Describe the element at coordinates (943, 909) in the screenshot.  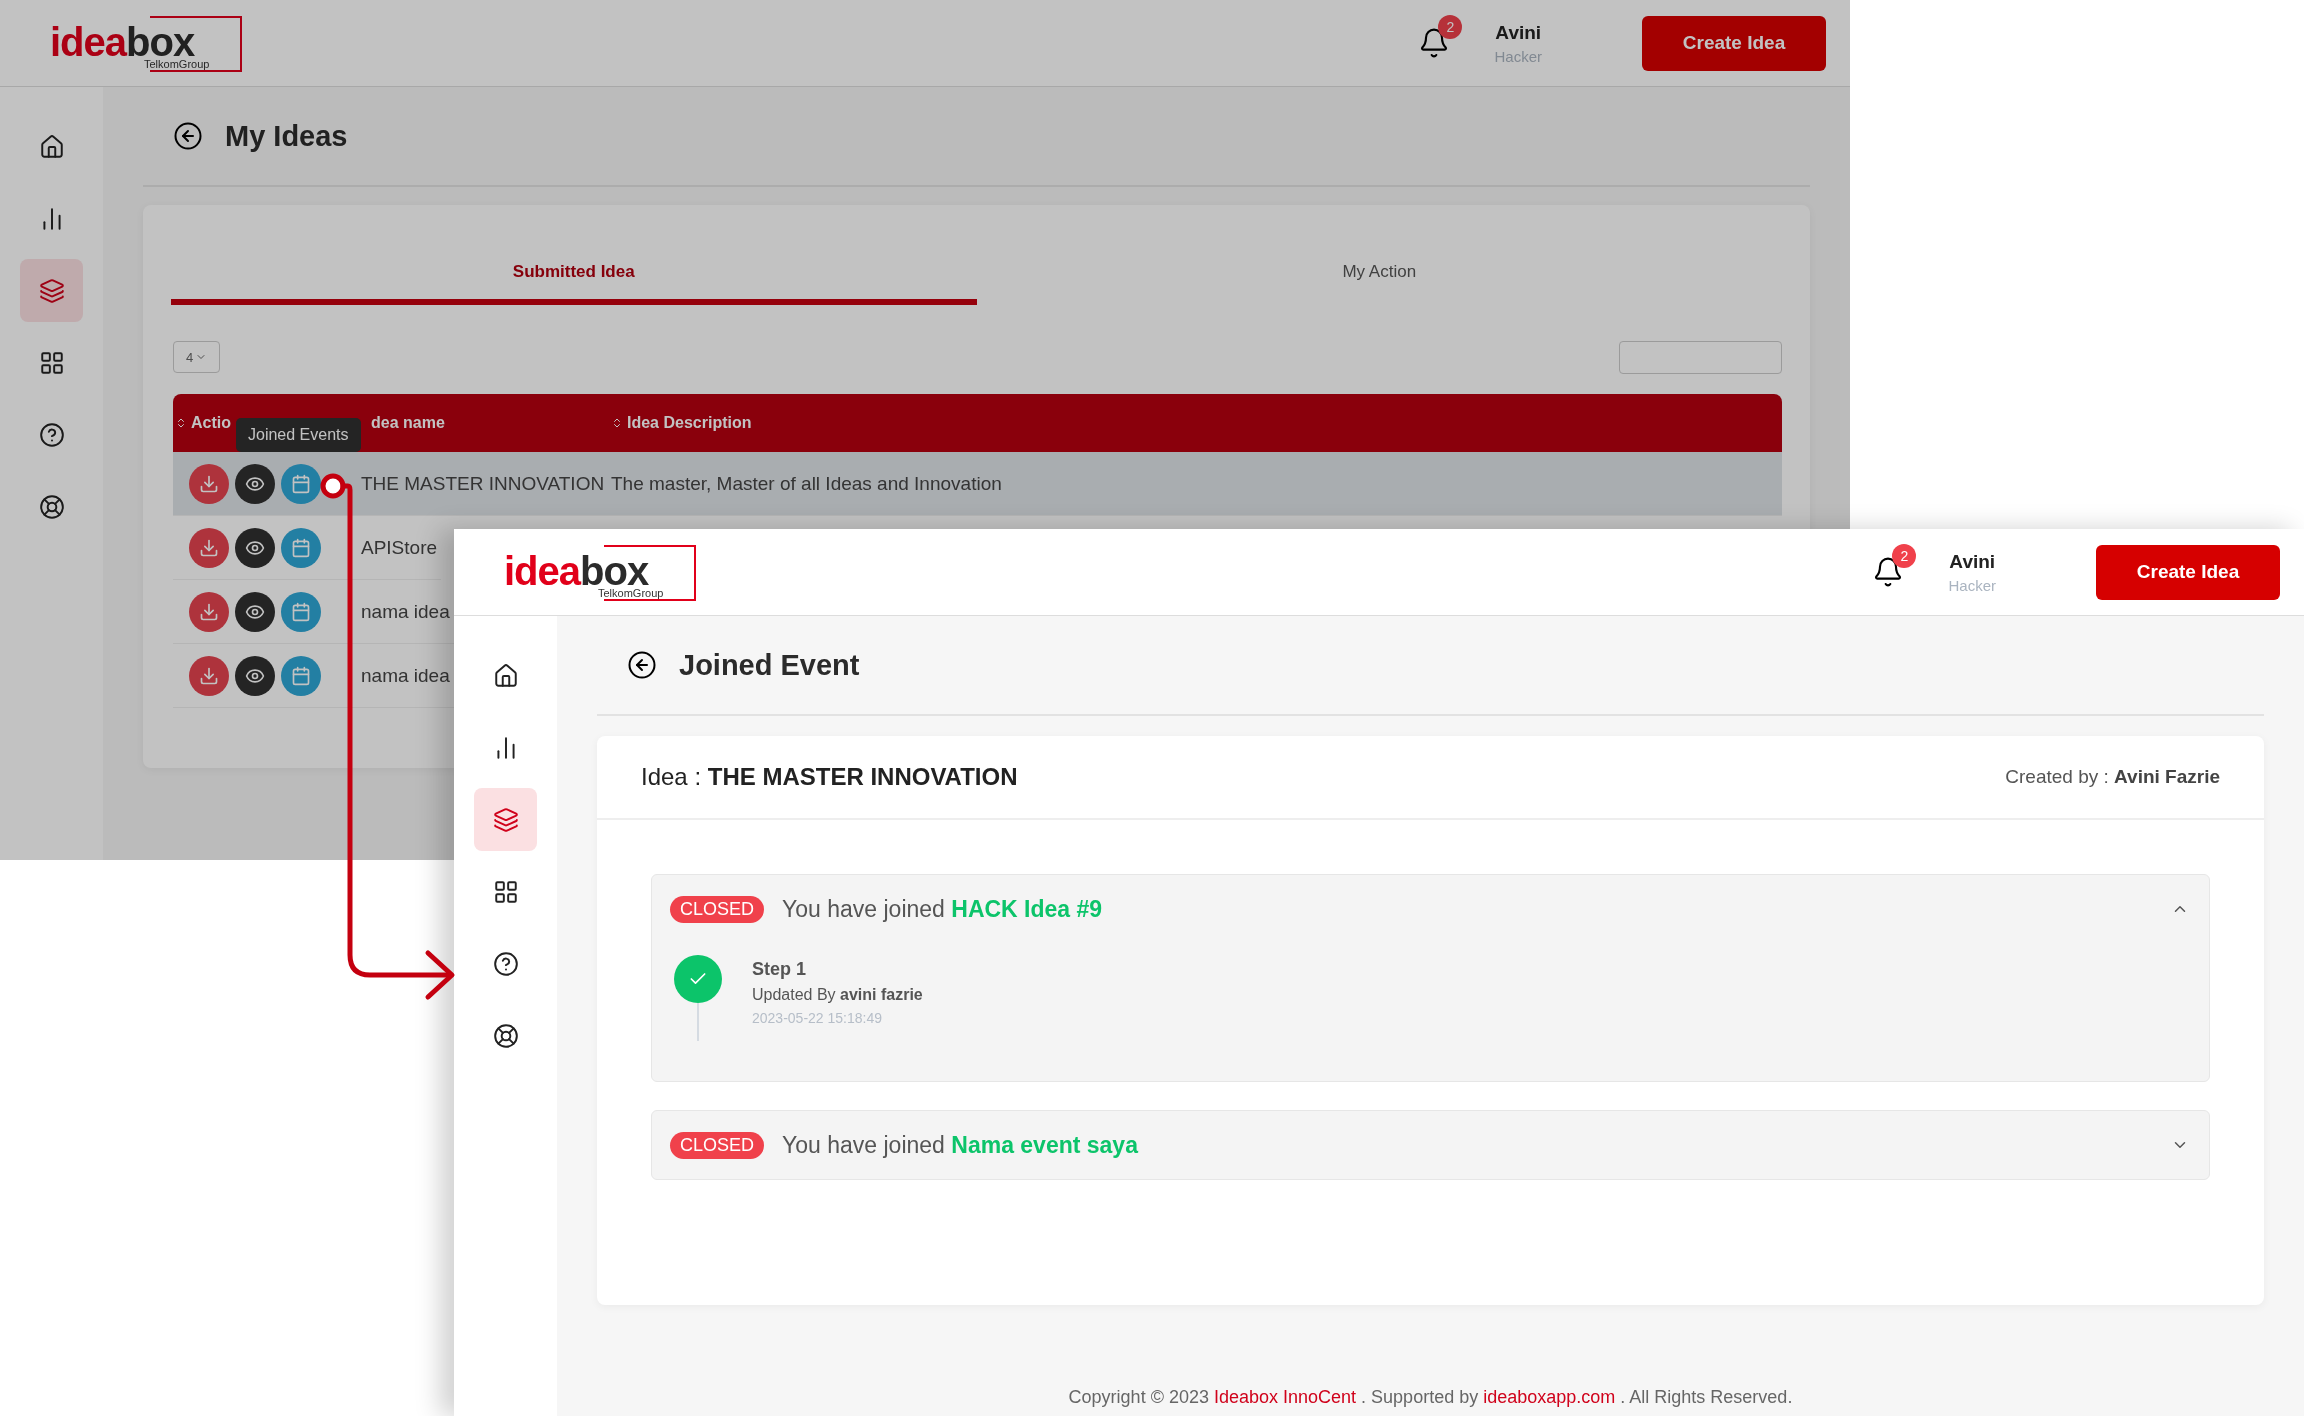
I see `event-text: You have joined HACK Idea #9` at that location.